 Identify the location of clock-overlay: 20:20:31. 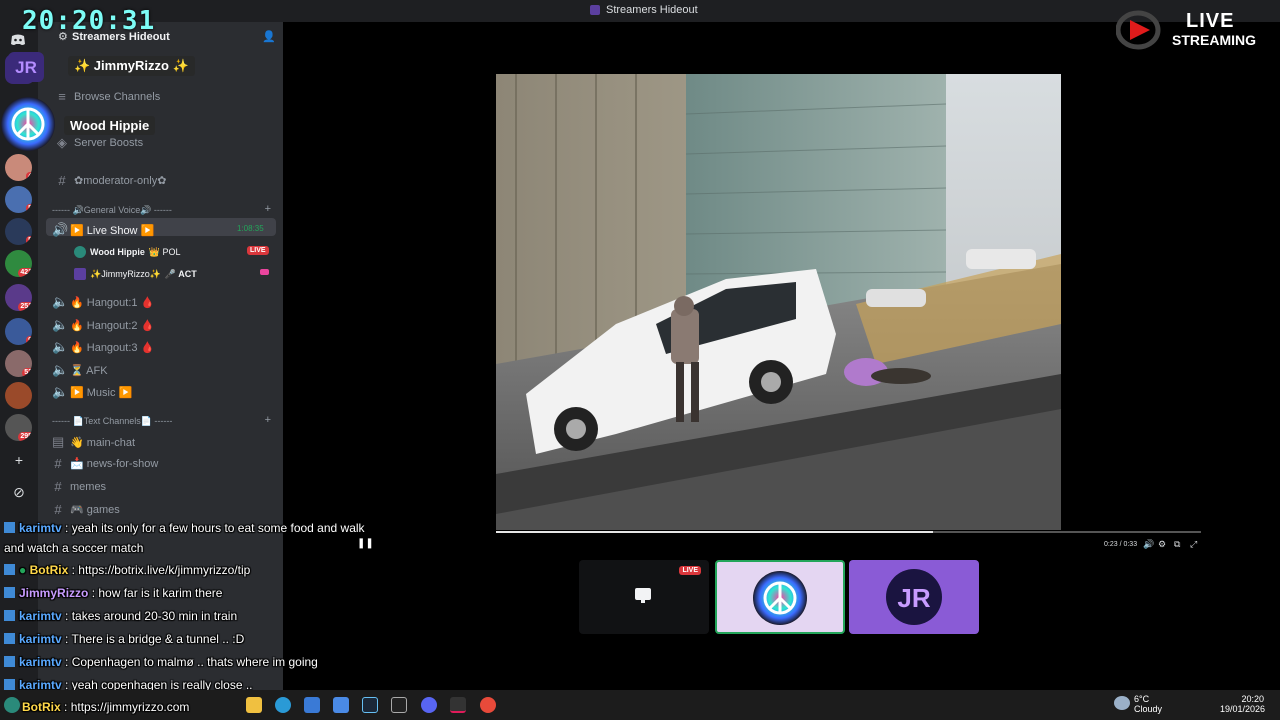
(89, 21).